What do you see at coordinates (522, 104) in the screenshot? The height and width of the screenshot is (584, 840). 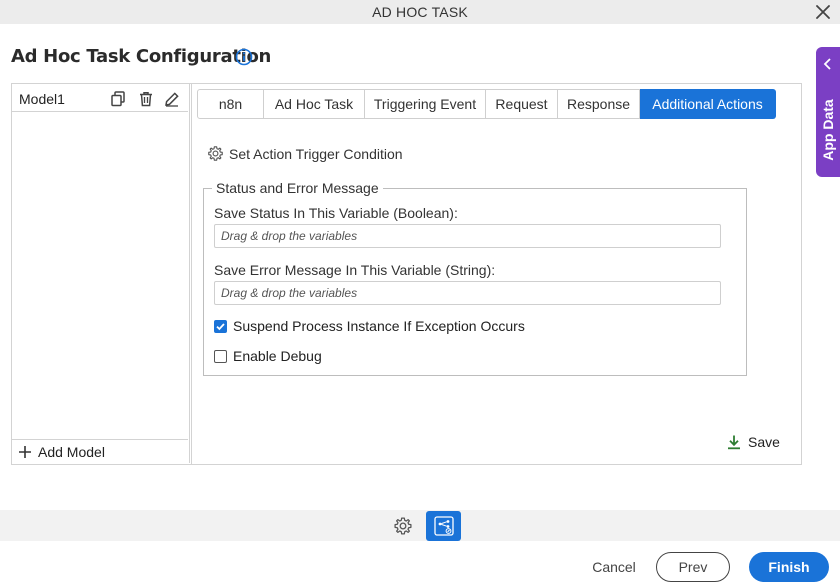 I see `tab-request: Request` at bounding box center [522, 104].